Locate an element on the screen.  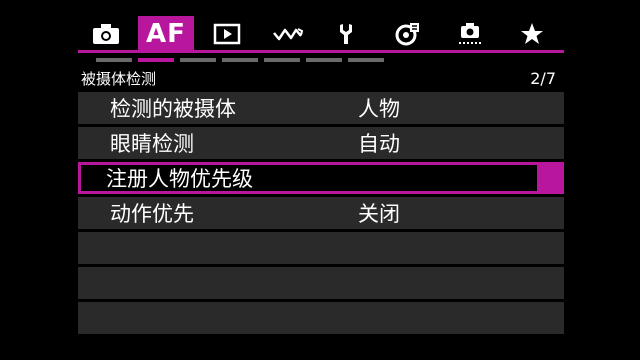
menu-item-label: 检测的被摄体 is located at coordinates (173, 109).